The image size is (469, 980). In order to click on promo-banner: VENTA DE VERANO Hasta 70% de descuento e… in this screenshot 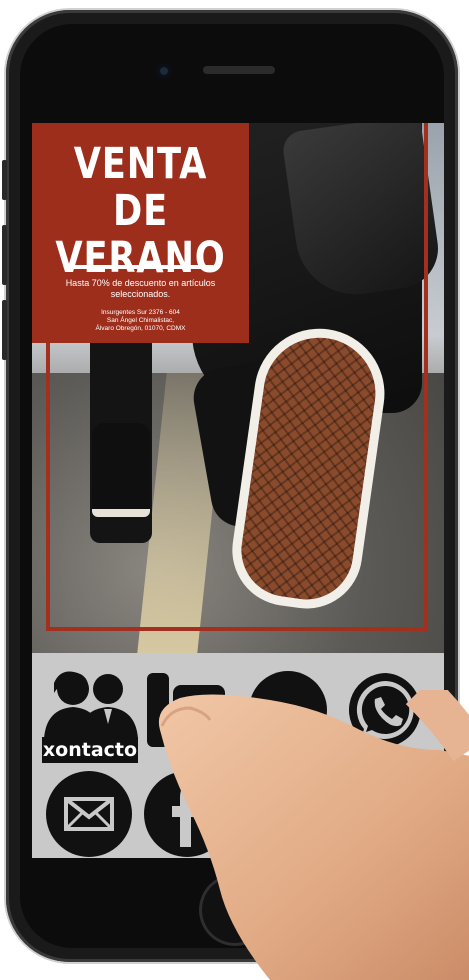, I will do `click(140, 233)`.